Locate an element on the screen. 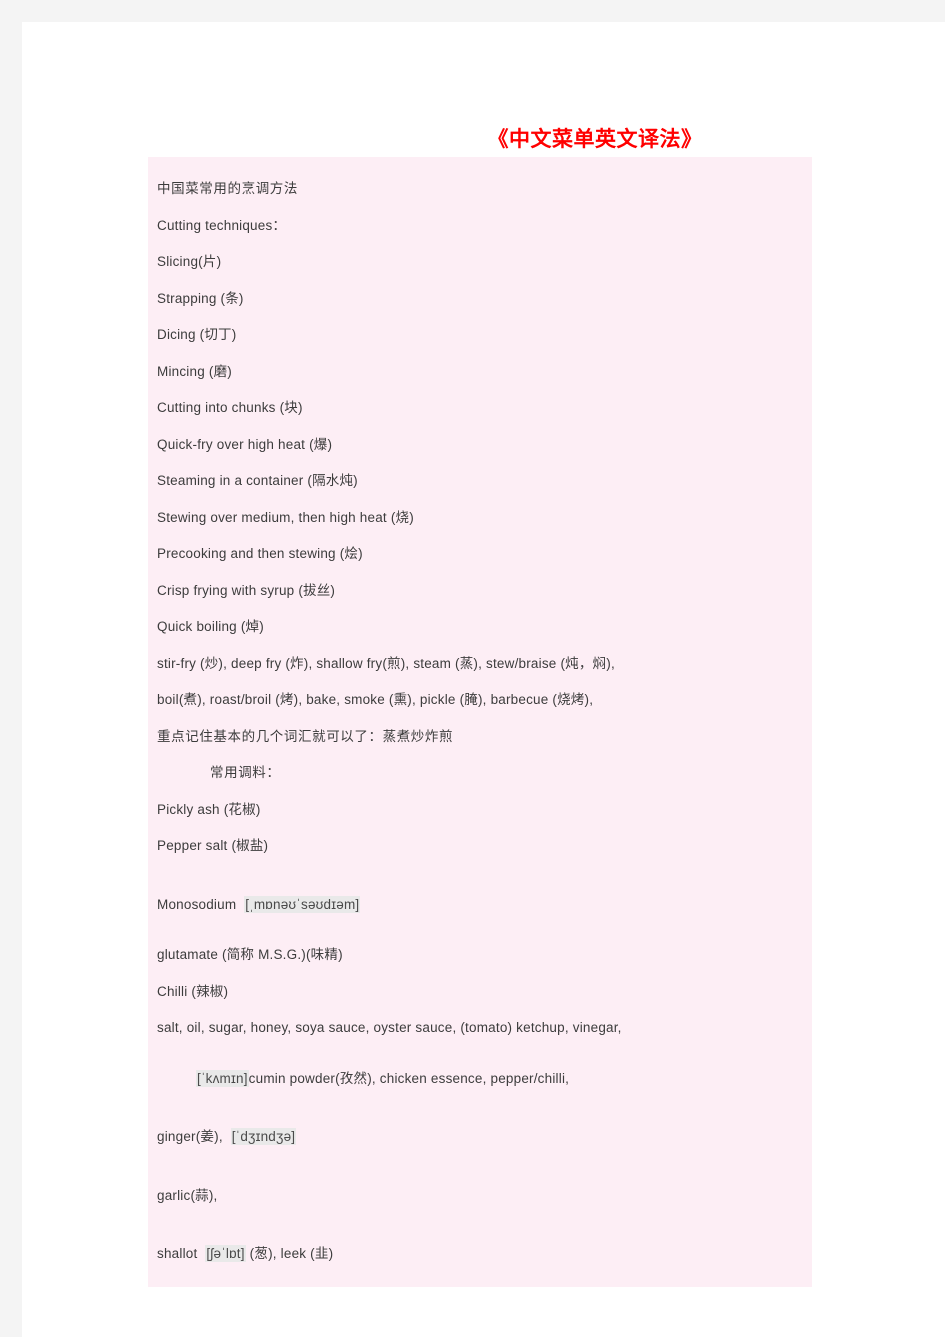 The width and height of the screenshot is (945, 1337). page-frame-top-strip is located at coordinates (472, 11).